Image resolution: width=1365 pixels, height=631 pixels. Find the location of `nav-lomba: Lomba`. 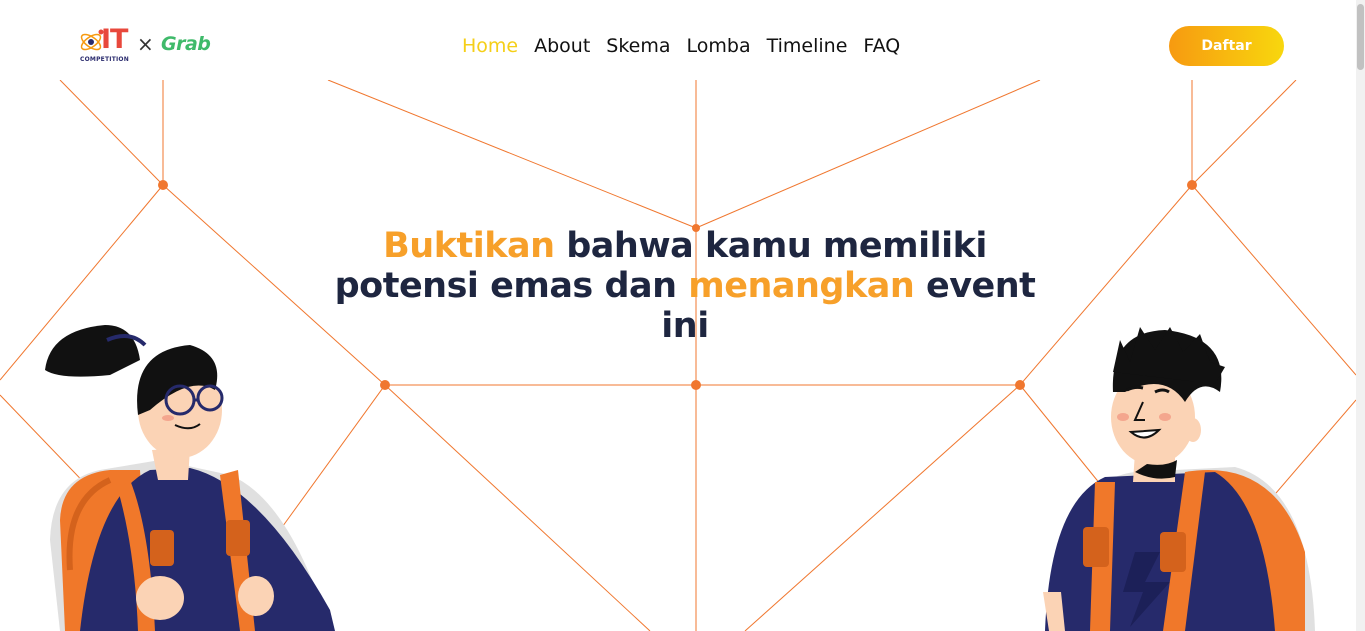

nav-lomba: Lomba is located at coordinates (719, 46).